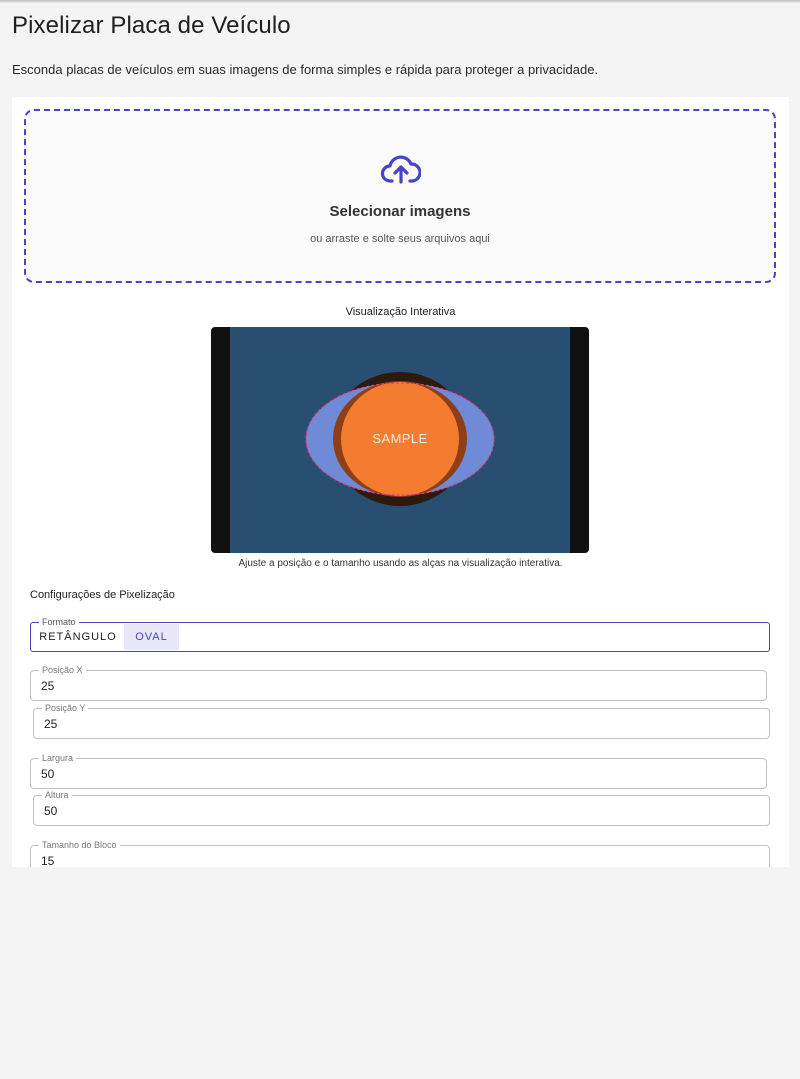  I want to click on interactive-preview: SAMPLE, so click(400, 440).